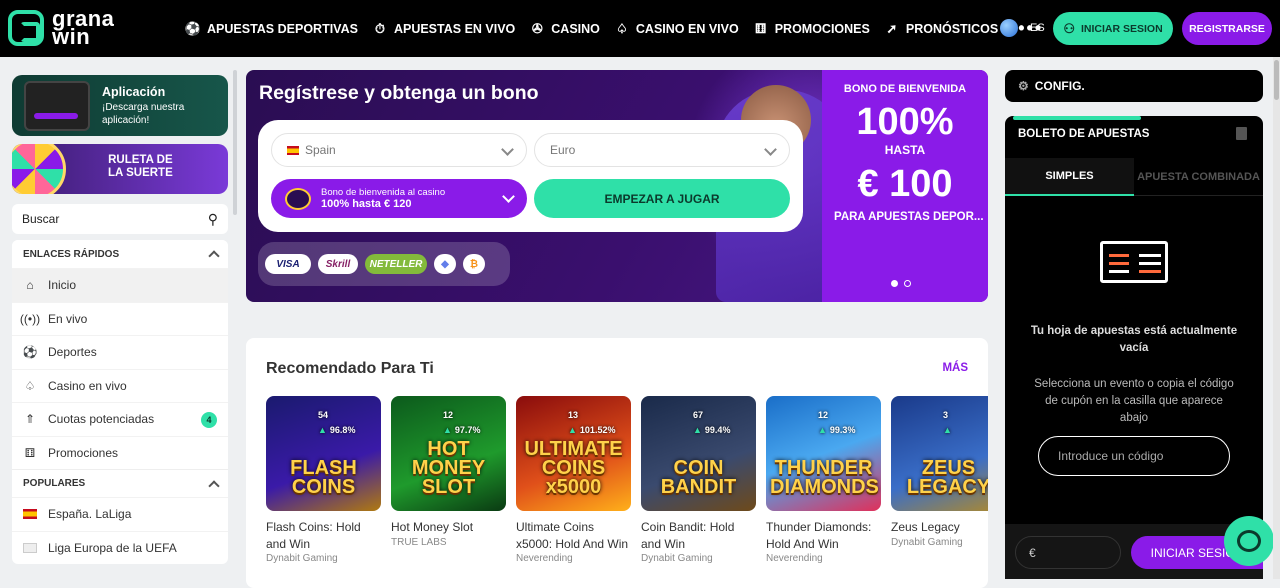 This screenshot has height=588, width=1280. Describe the element at coordinates (1022, 28) in the screenshot. I see `language-selector: ES` at that location.